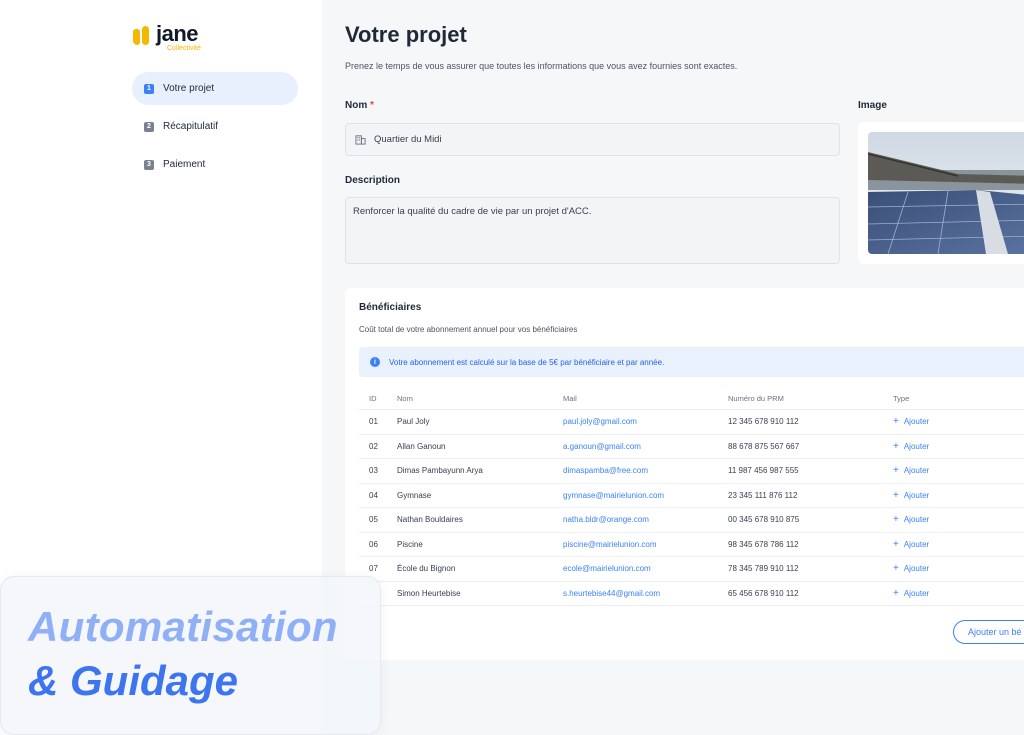 The image size is (1024, 735). What do you see at coordinates (872, 105) in the screenshot?
I see `image-field-label: Image` at bounding box center [872, 105].